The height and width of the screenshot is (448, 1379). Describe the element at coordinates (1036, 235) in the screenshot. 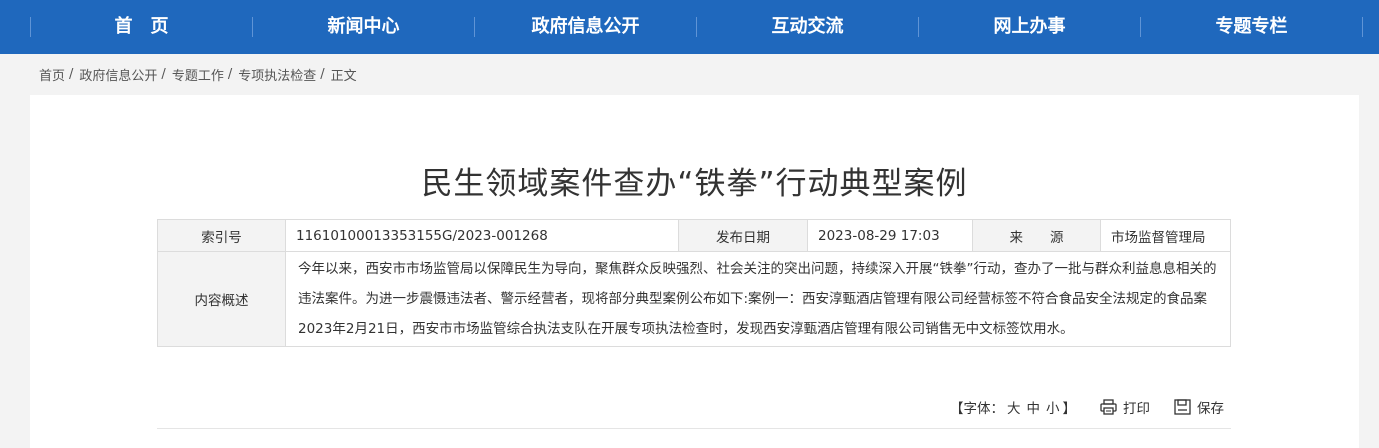

I see `source-label: 来 源` at that location.